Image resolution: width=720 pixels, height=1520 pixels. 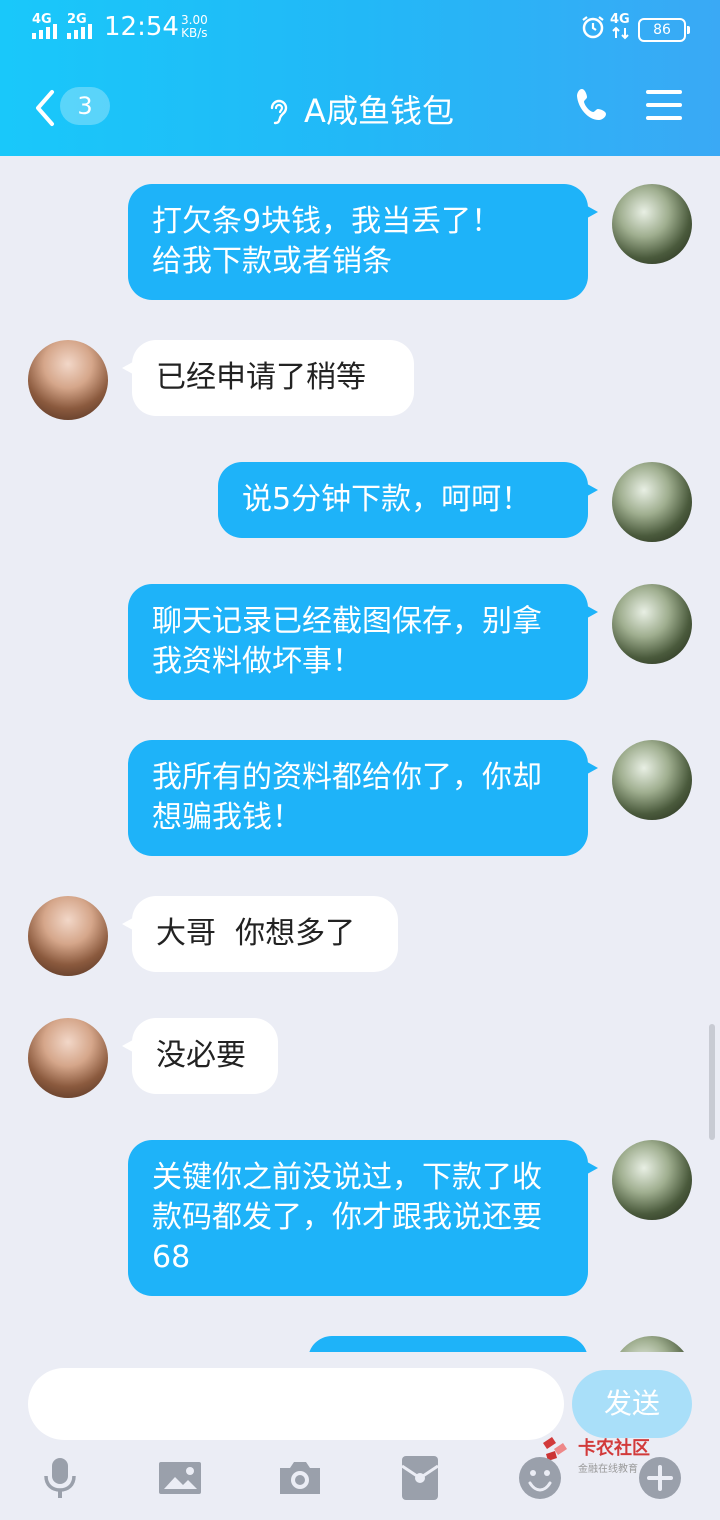 What do you see at coordinates (363, 242) in the screenshot?
I see `message-bubble-outgoing: 打欠条9块钱，我当丢了！ 给我下款或者销条` at bounding box center [363, 242].